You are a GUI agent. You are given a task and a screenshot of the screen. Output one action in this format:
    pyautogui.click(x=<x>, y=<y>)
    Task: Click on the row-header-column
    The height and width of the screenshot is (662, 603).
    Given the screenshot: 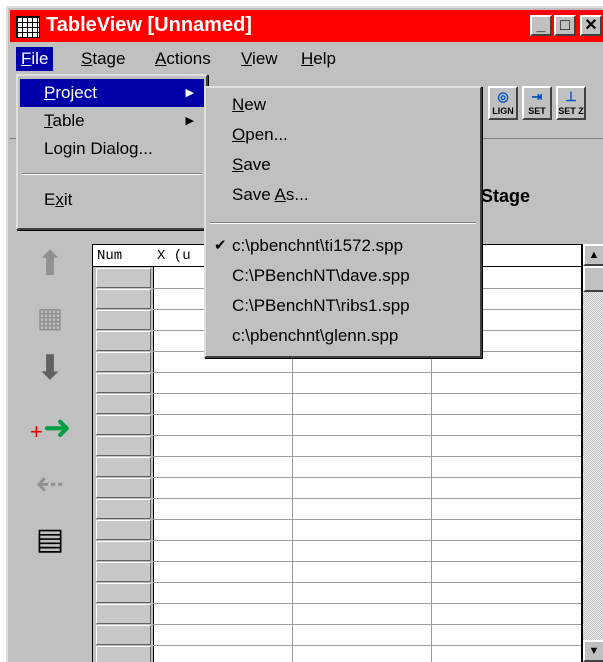 What is the action you would take?
    pyautogui.click(x=123, y=453)
    